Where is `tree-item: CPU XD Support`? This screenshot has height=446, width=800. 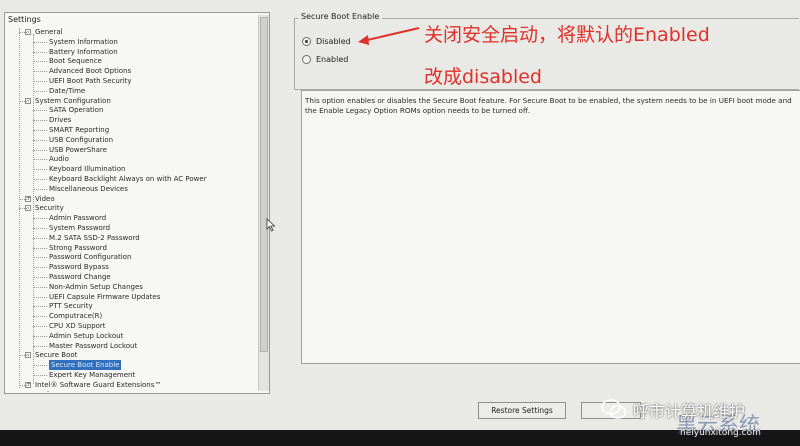
tree-item: CPU XD Support is located at coordinates (77, 326).